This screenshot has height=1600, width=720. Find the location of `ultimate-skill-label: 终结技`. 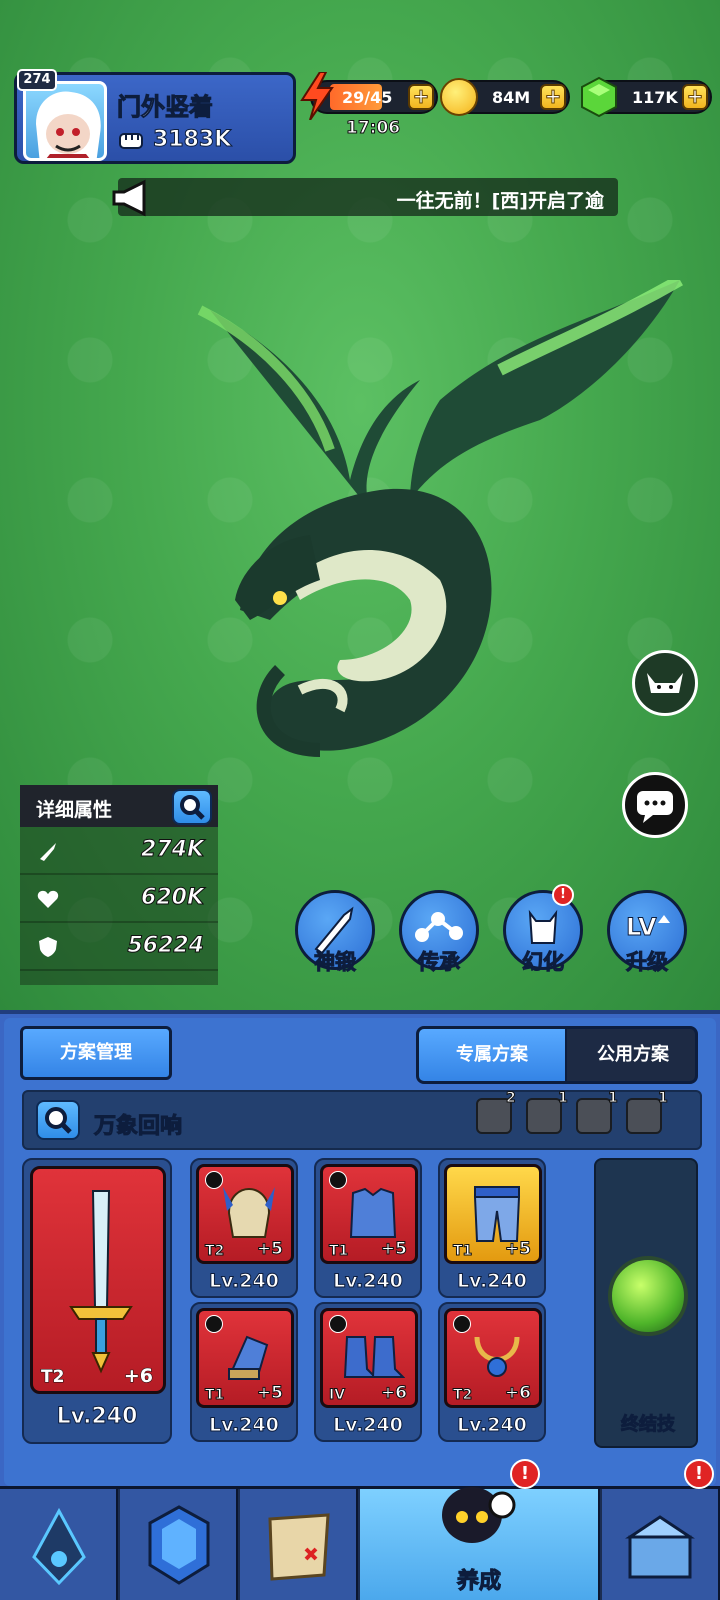

ultimate-skill-label: 终结技 is located at coordinates (648, 1425).